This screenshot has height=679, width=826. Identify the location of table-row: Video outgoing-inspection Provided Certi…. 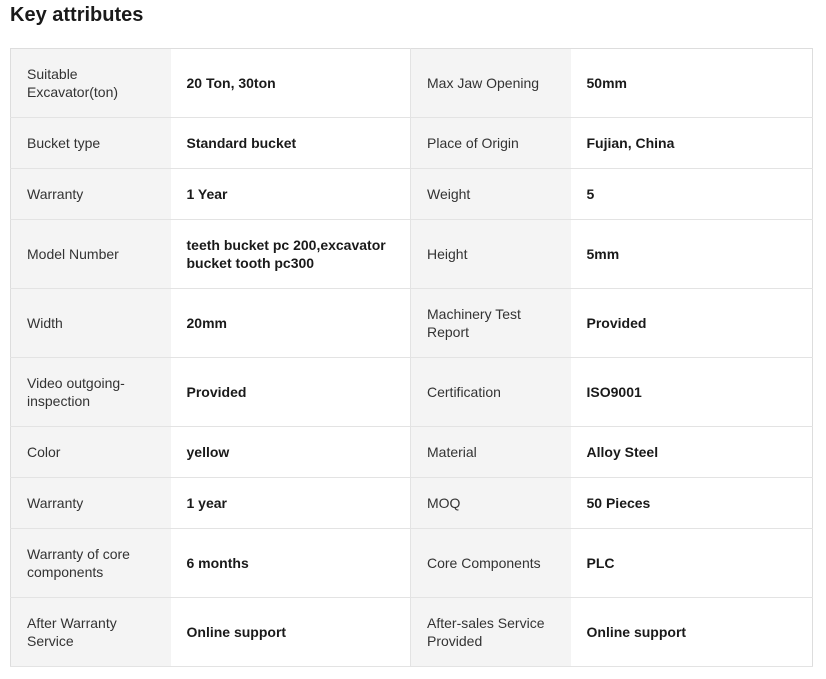
(411, 392).